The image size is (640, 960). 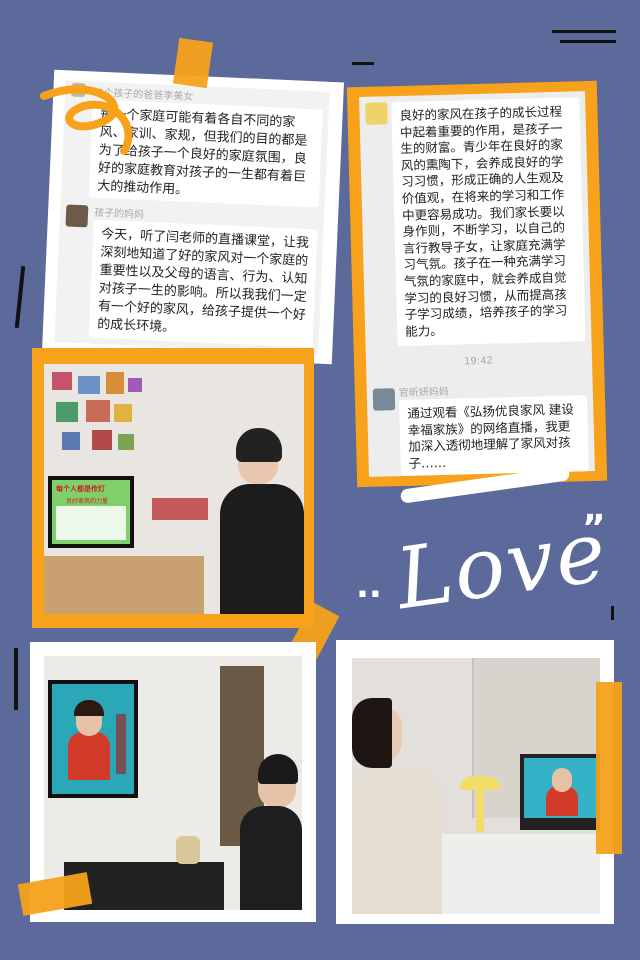 What do you see at coordinates (180, 509) in the screenshot?
I see `cushion` at bounding box center [180, 509].